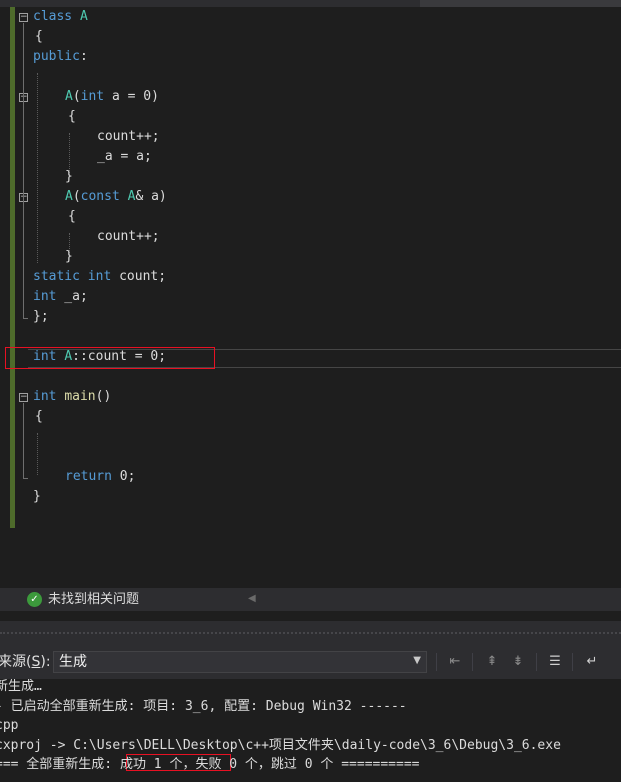 The height and width of the screenshot is (782, 621). Describe the element at coordinates (131, 96) in the screenshot. I see `code-token: a = 0)` at that location.